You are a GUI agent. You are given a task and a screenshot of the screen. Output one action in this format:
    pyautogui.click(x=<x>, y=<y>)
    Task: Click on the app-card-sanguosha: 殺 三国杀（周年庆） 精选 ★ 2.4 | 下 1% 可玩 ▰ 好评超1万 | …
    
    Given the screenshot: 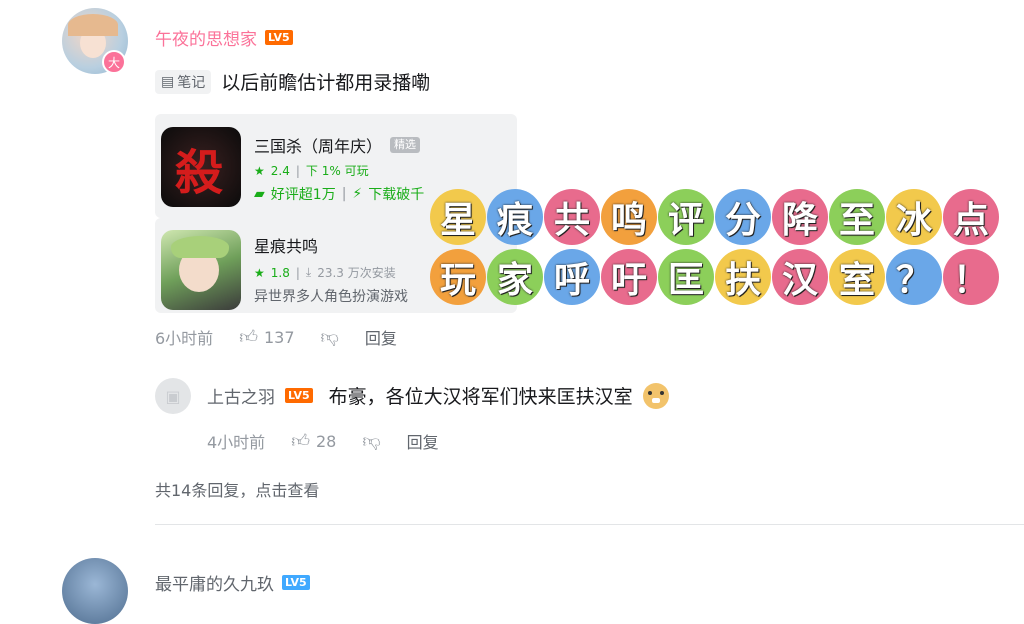 What is the action you would take?
    pyautogui.click(x=336, y=166)
    